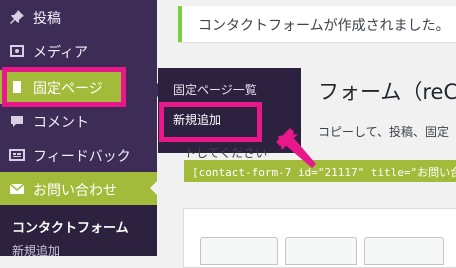 The height and width of the screenshot is (268, 456). Describe the element at coordinates (70, 226) in the screenshot. I see `submenu-item-contact-form: コンタクトフォーム` at that location.